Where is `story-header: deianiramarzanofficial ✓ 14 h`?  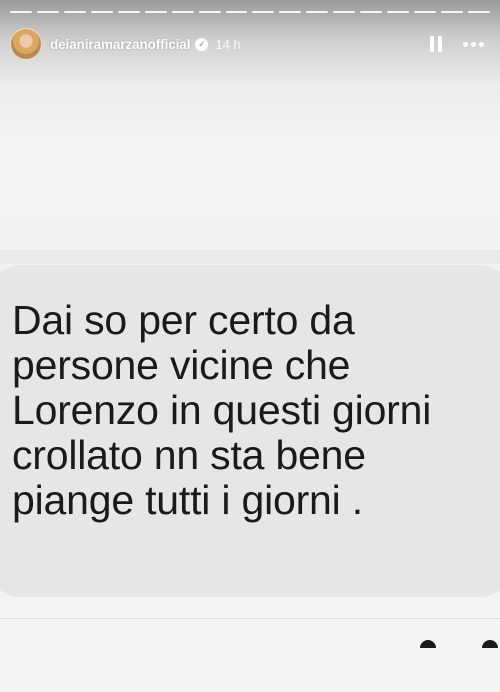
story-header: deianiramarzanofficial ✓ 14 h is located at coordinates (250, 44).